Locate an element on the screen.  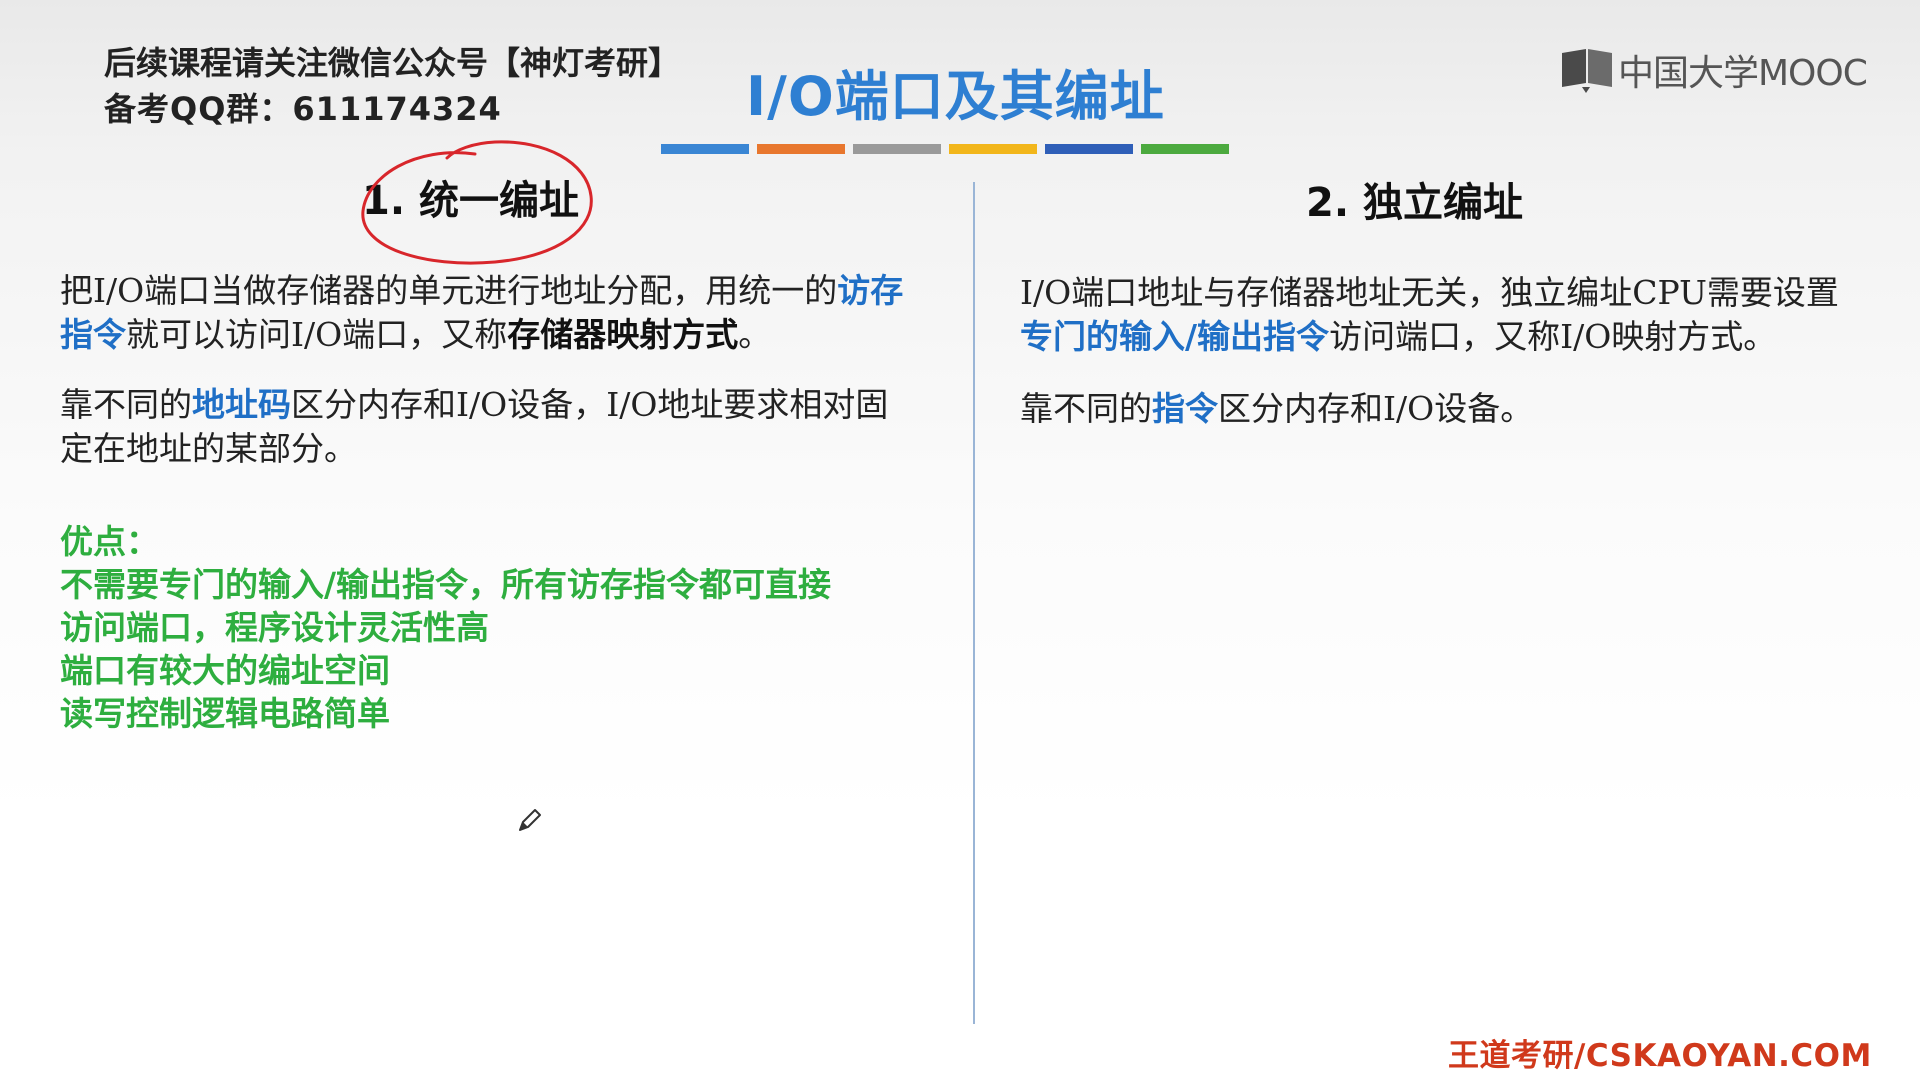
advantage-item: 访问端口，程序设计灵活性高 is located at coordinates (274, 627).